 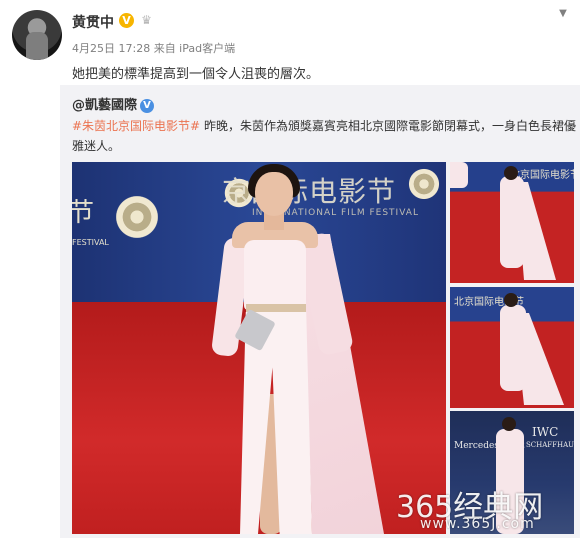 What do you see at coordinates (459, 175) in the screenshot?
I see `thumb-side-figure` at bounding box center [459, 175].